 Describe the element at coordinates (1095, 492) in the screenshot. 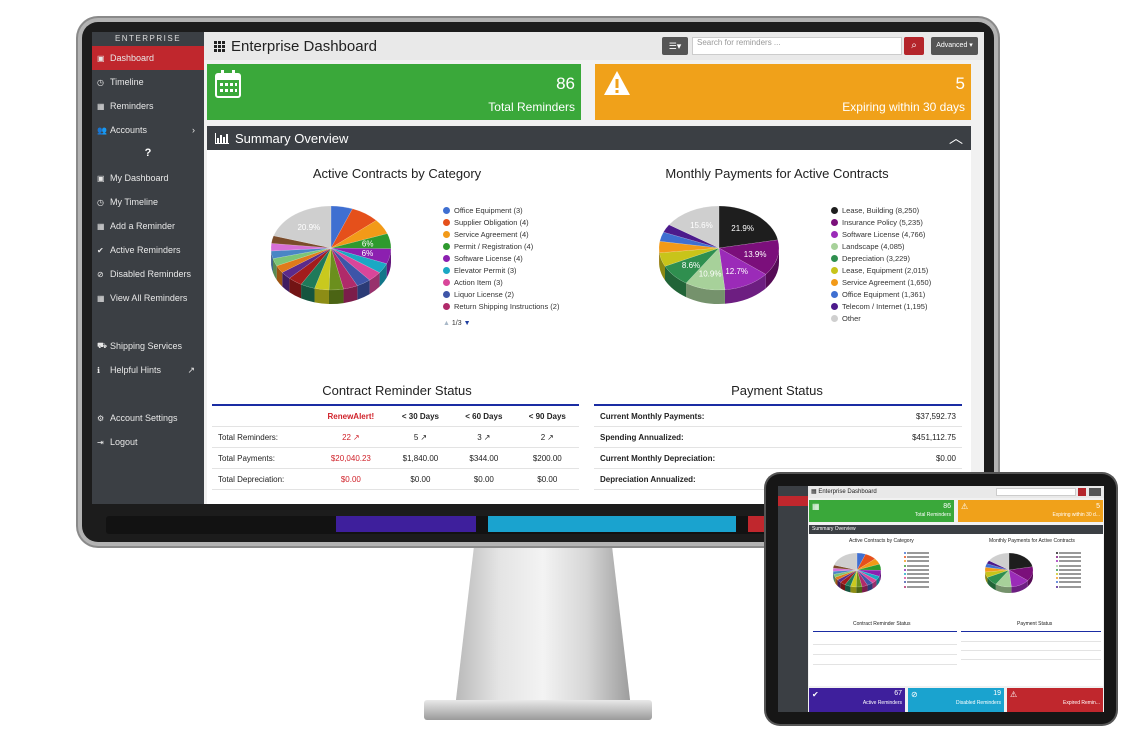

I see `tablet-advanced-button` at that location.